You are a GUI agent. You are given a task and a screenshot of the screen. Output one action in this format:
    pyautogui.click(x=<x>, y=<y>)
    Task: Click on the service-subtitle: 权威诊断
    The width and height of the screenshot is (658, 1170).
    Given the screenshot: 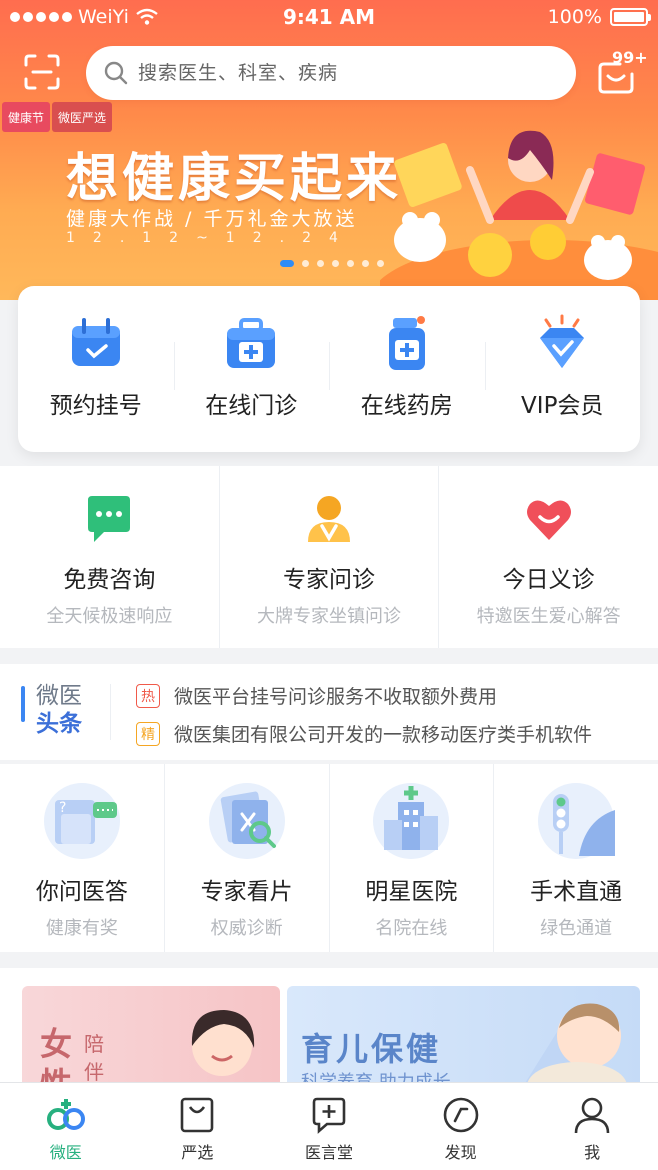 What is the action you would take?
    pyautogui.click(x=246, y=928)
    